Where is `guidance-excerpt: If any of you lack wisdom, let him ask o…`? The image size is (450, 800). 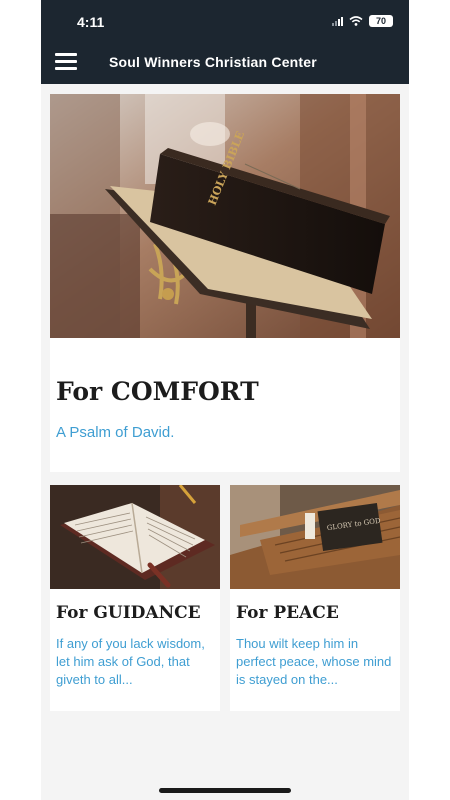 guidance-excerpt: If any of you lack wisdom, let him ask o… is located at coordinates (130, 661).